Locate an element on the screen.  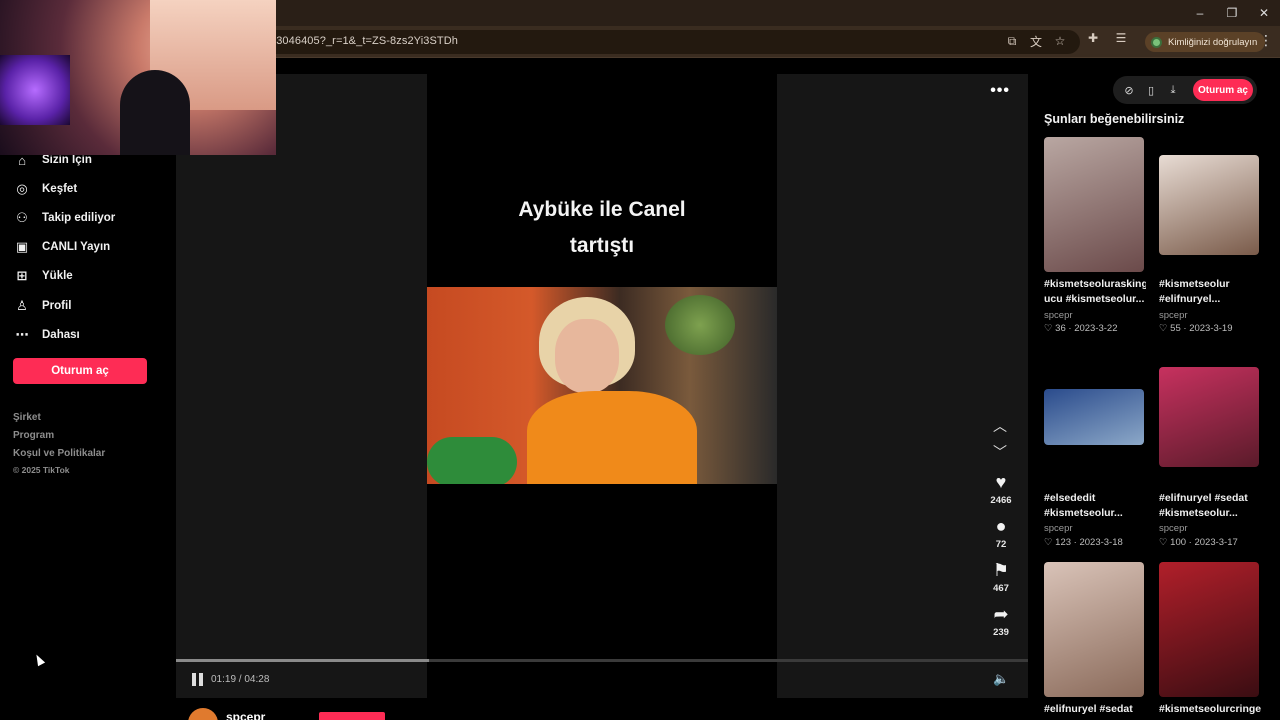
sidebar-item-more: ⋯ Dahası is located at coordinates (47, 335).